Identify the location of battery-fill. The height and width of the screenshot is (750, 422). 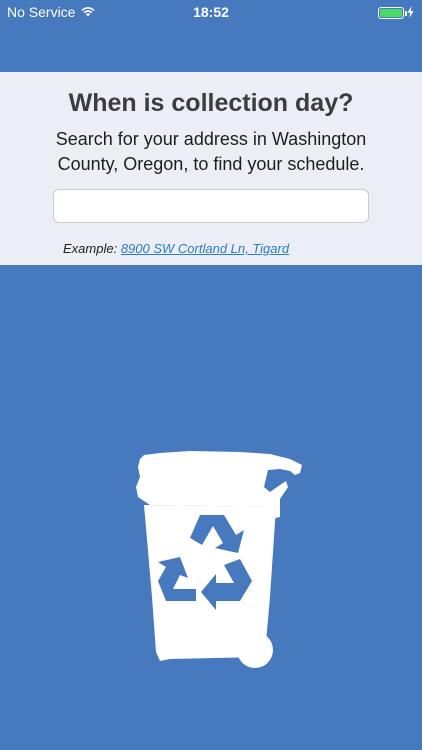
(391, 13).